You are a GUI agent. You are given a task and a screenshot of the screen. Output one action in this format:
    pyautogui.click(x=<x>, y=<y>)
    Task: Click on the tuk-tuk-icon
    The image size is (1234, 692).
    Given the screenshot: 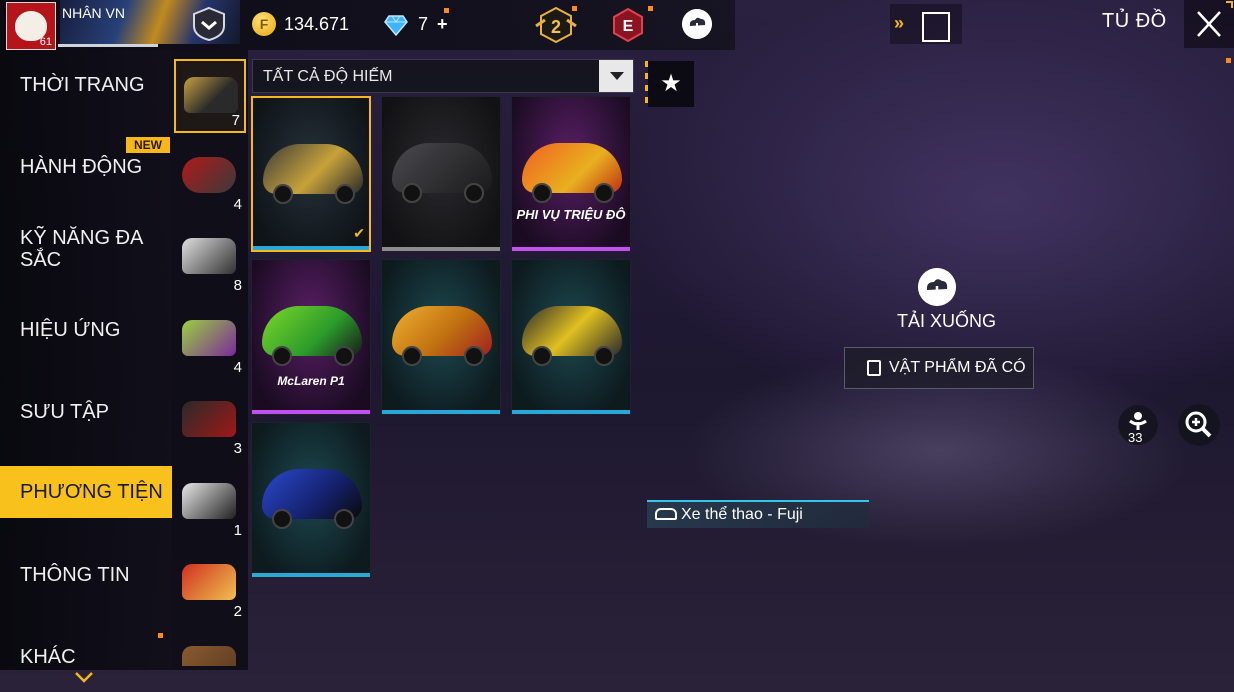 What is the action you would take?
    pyautogui.click(x=209, y=582)
    